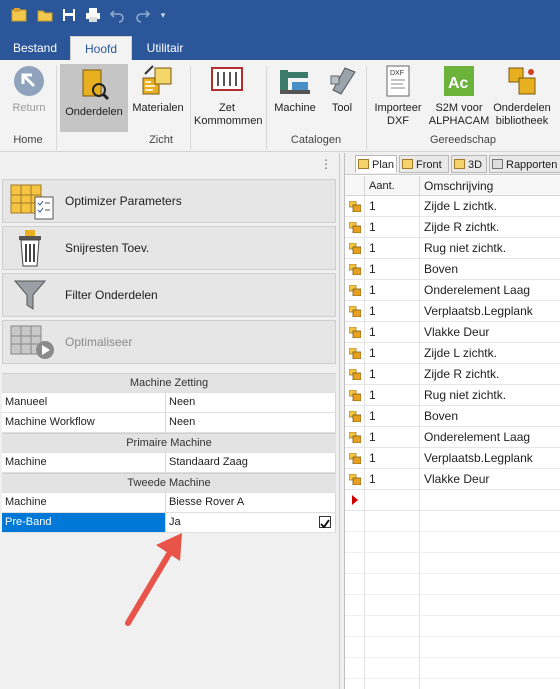 The height and width of the screenshot is (689, 560). Describe the element at coordinates (45, 15) in the screenshot. I see `open-icon` at that location.